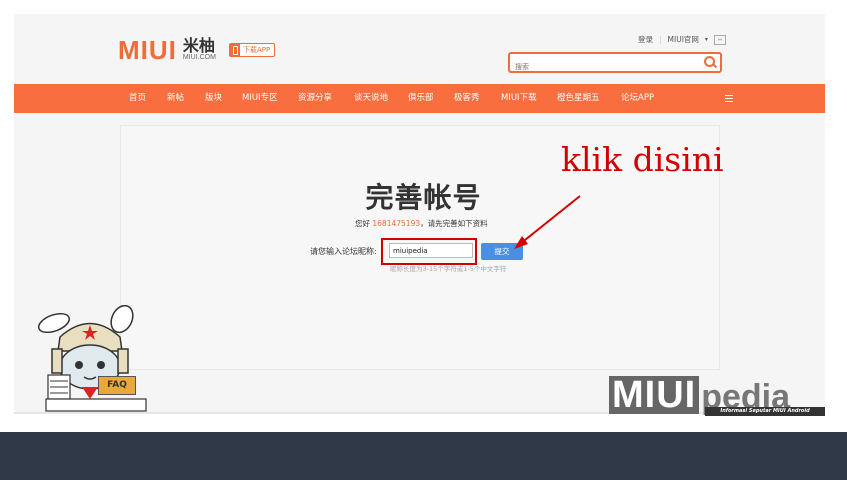 This screenshot has height=480, width=847. I want to click on page-title: 完善帐号, so click(423, 197).